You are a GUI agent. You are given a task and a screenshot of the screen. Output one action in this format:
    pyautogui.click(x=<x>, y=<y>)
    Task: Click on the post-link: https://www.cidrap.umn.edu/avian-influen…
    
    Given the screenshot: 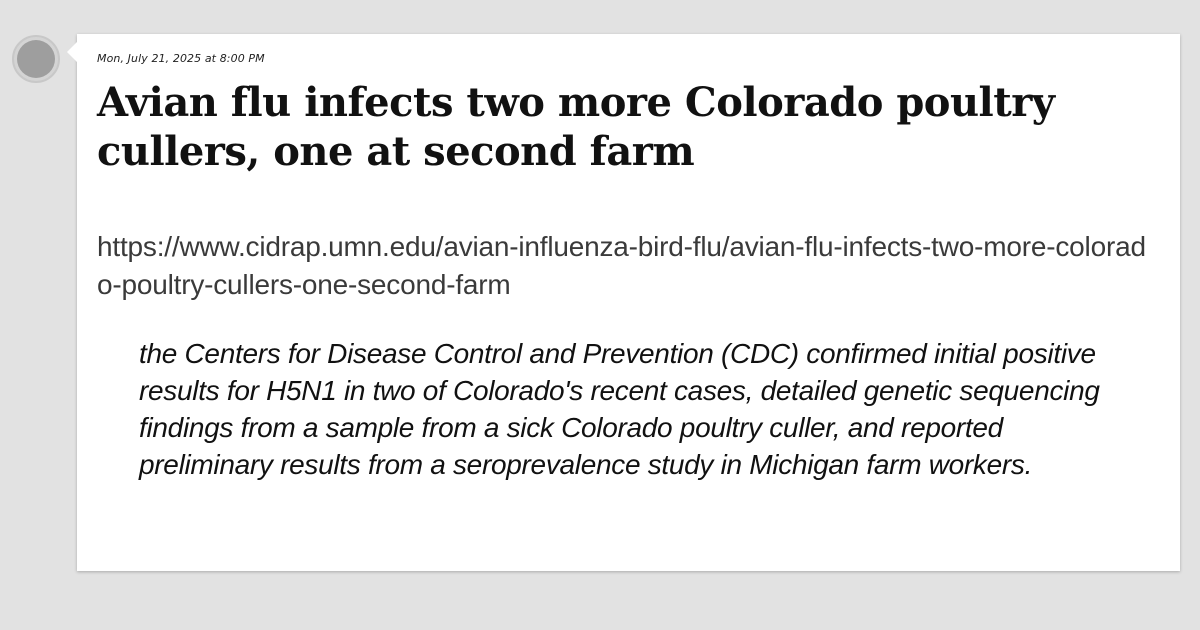 What is the action you would take?
    pyautogui.click(x=627, y=266)
    